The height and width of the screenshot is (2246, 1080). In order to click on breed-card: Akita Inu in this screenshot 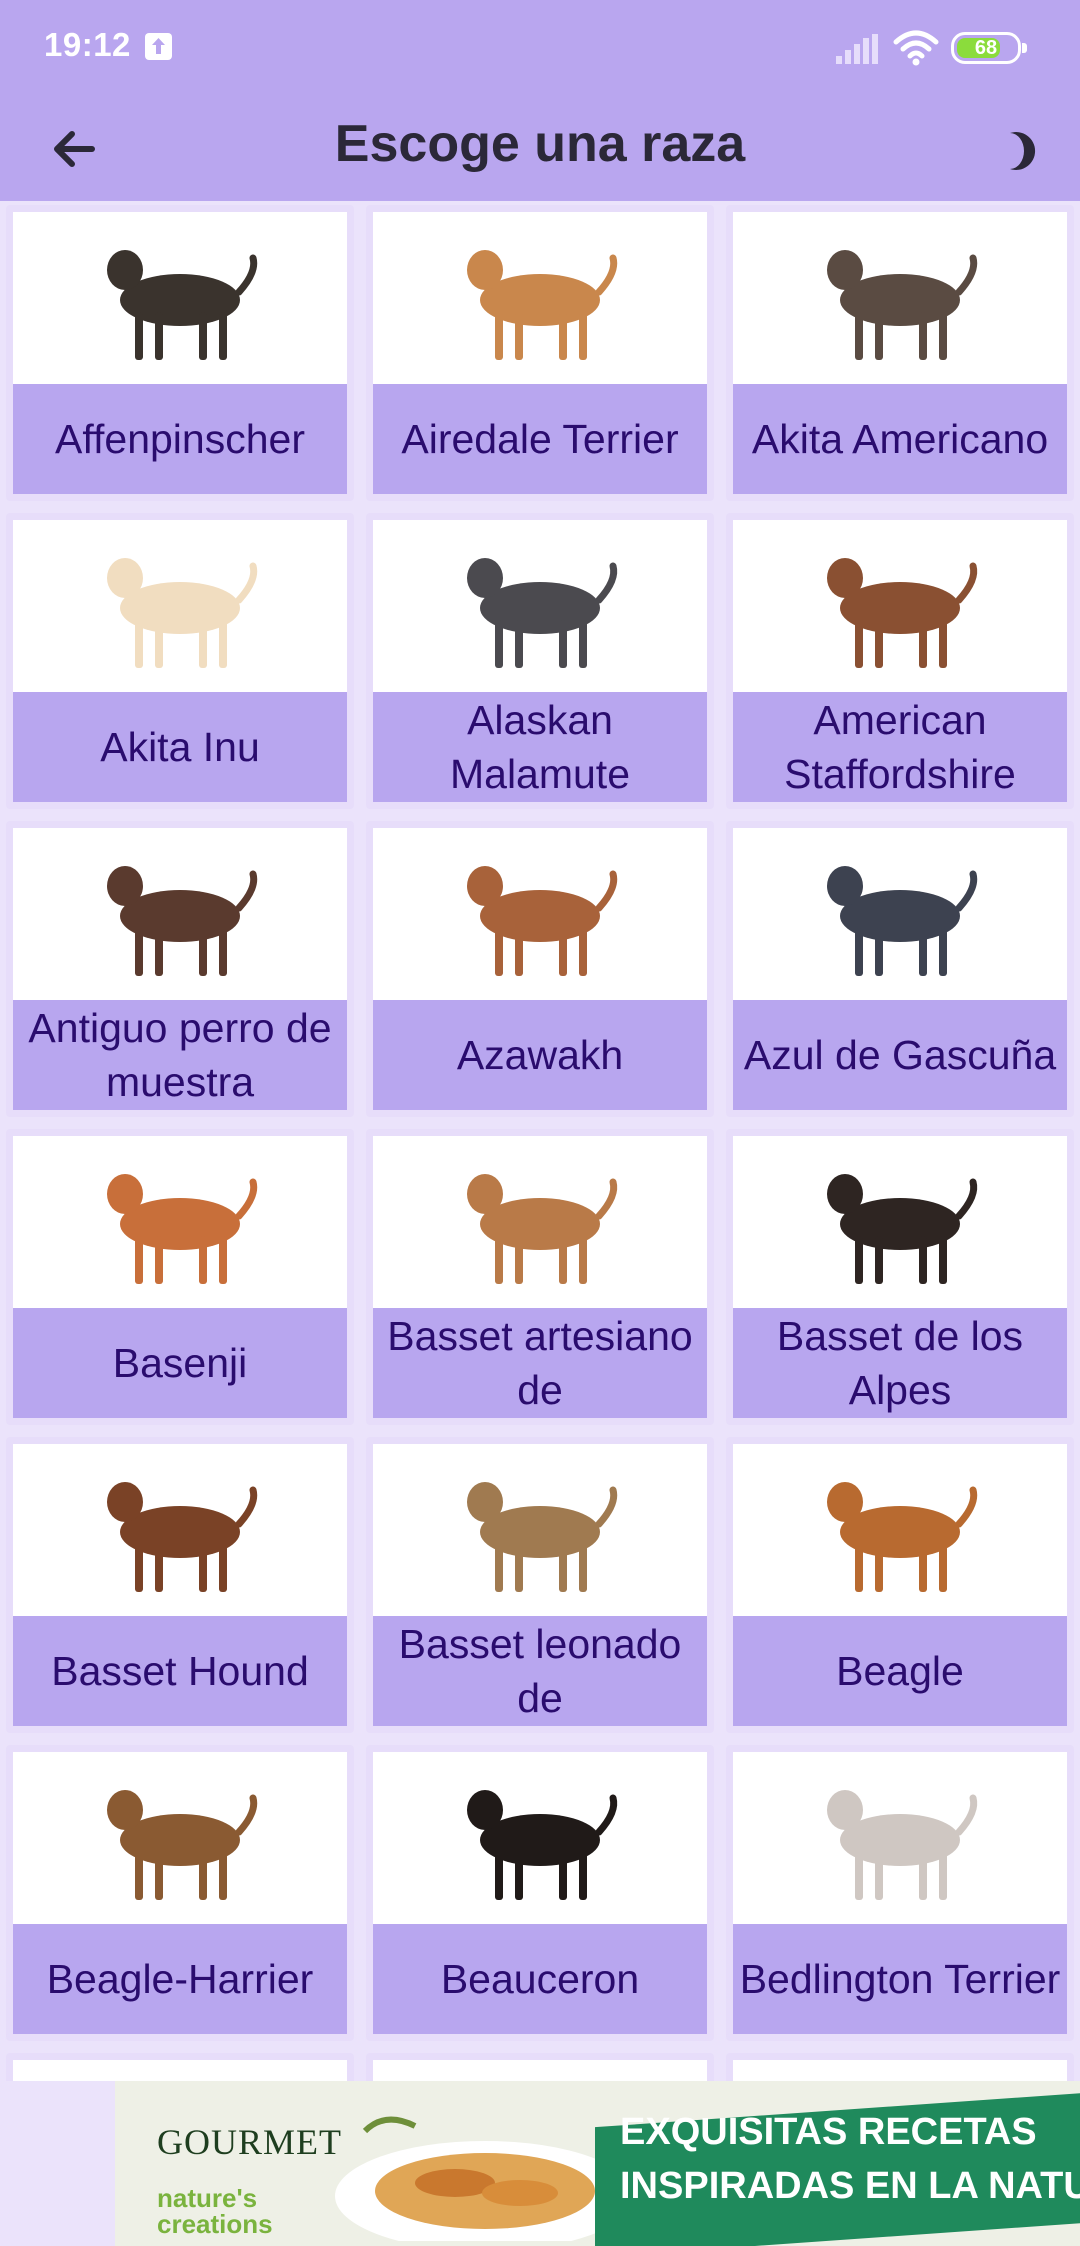, I will do `click(180, 661)`.